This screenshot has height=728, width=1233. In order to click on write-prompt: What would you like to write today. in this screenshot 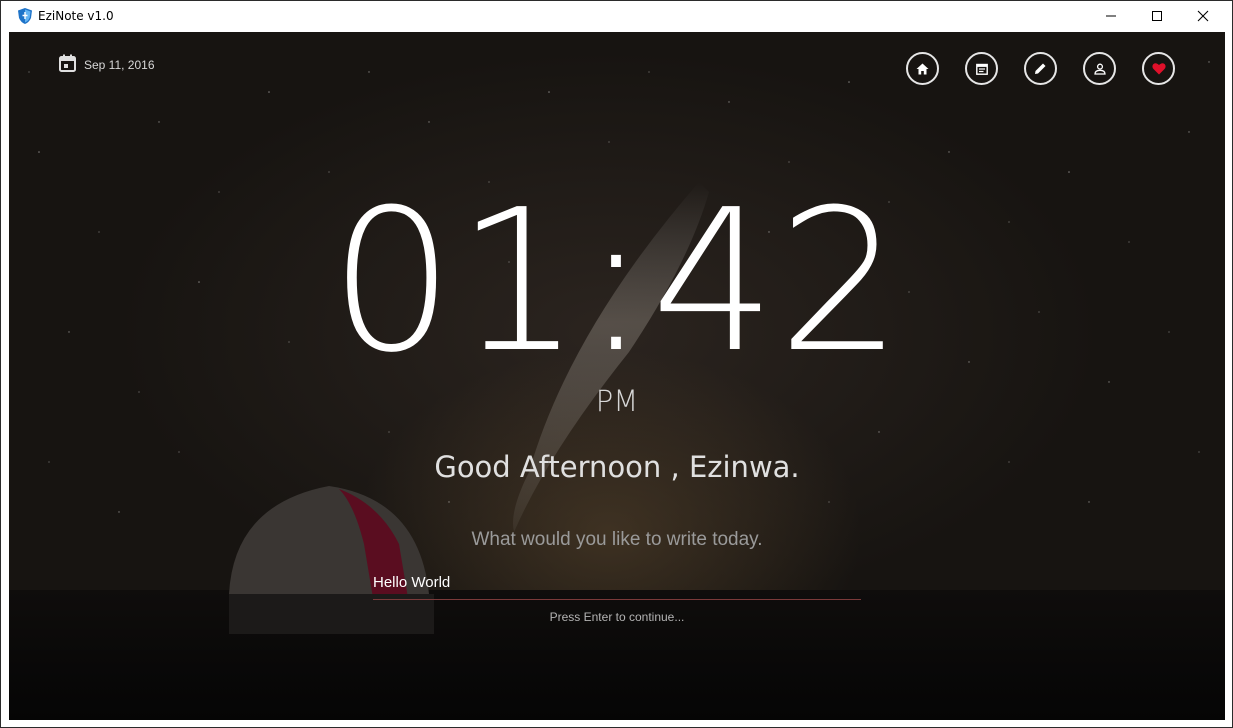, I will do `click(617, 539)`.